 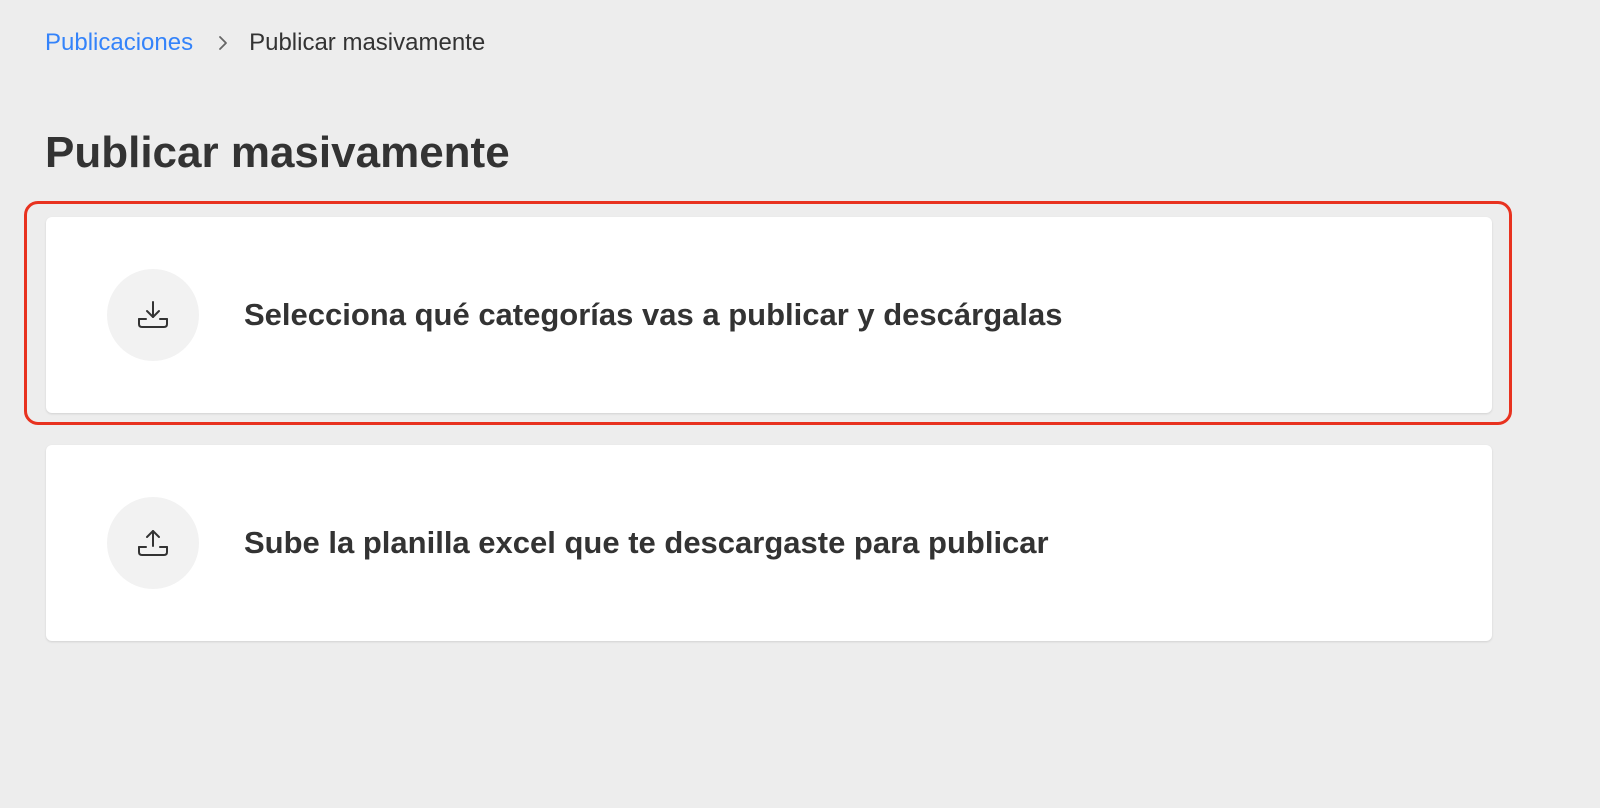 I want to click on breadcrumb-link-publicaciones: Publicaciones, so click(x=119, y=43).